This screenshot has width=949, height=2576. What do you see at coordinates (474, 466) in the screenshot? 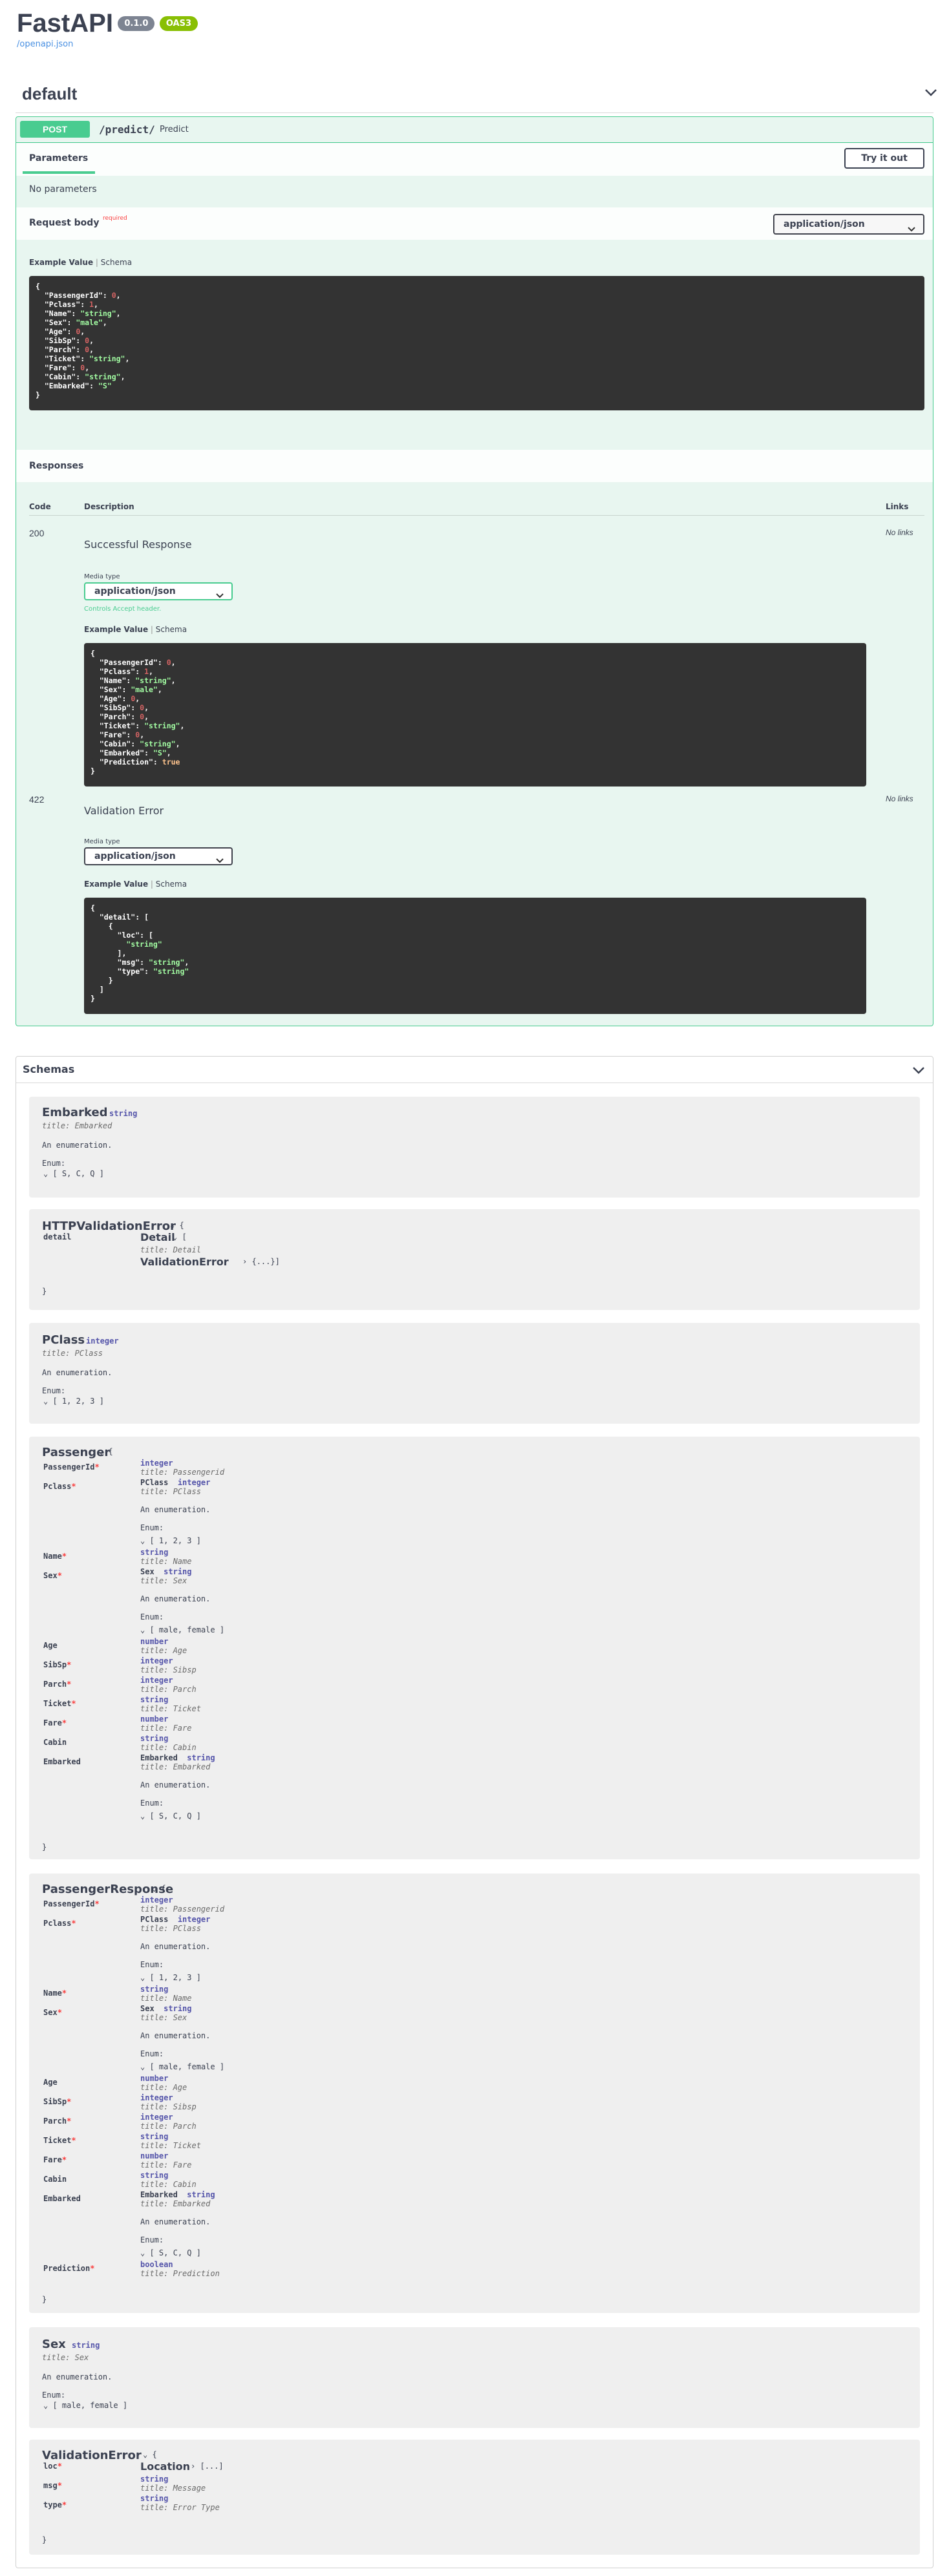
I see `responses-bar` at bounding box center [474, 466].